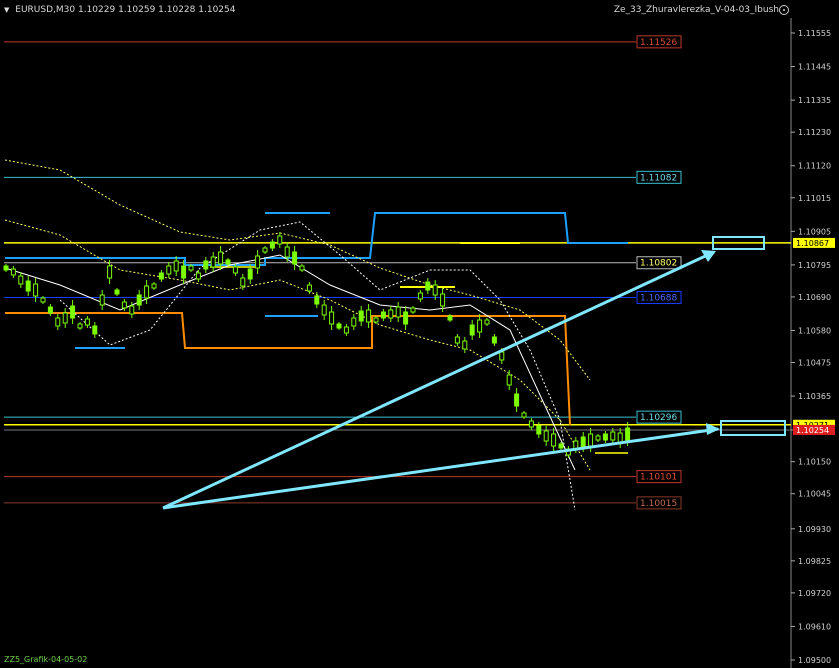 This screenshot has width=839, height=668. I want to click on price-axis-tag-label: 1.10867, so click(812, 243).